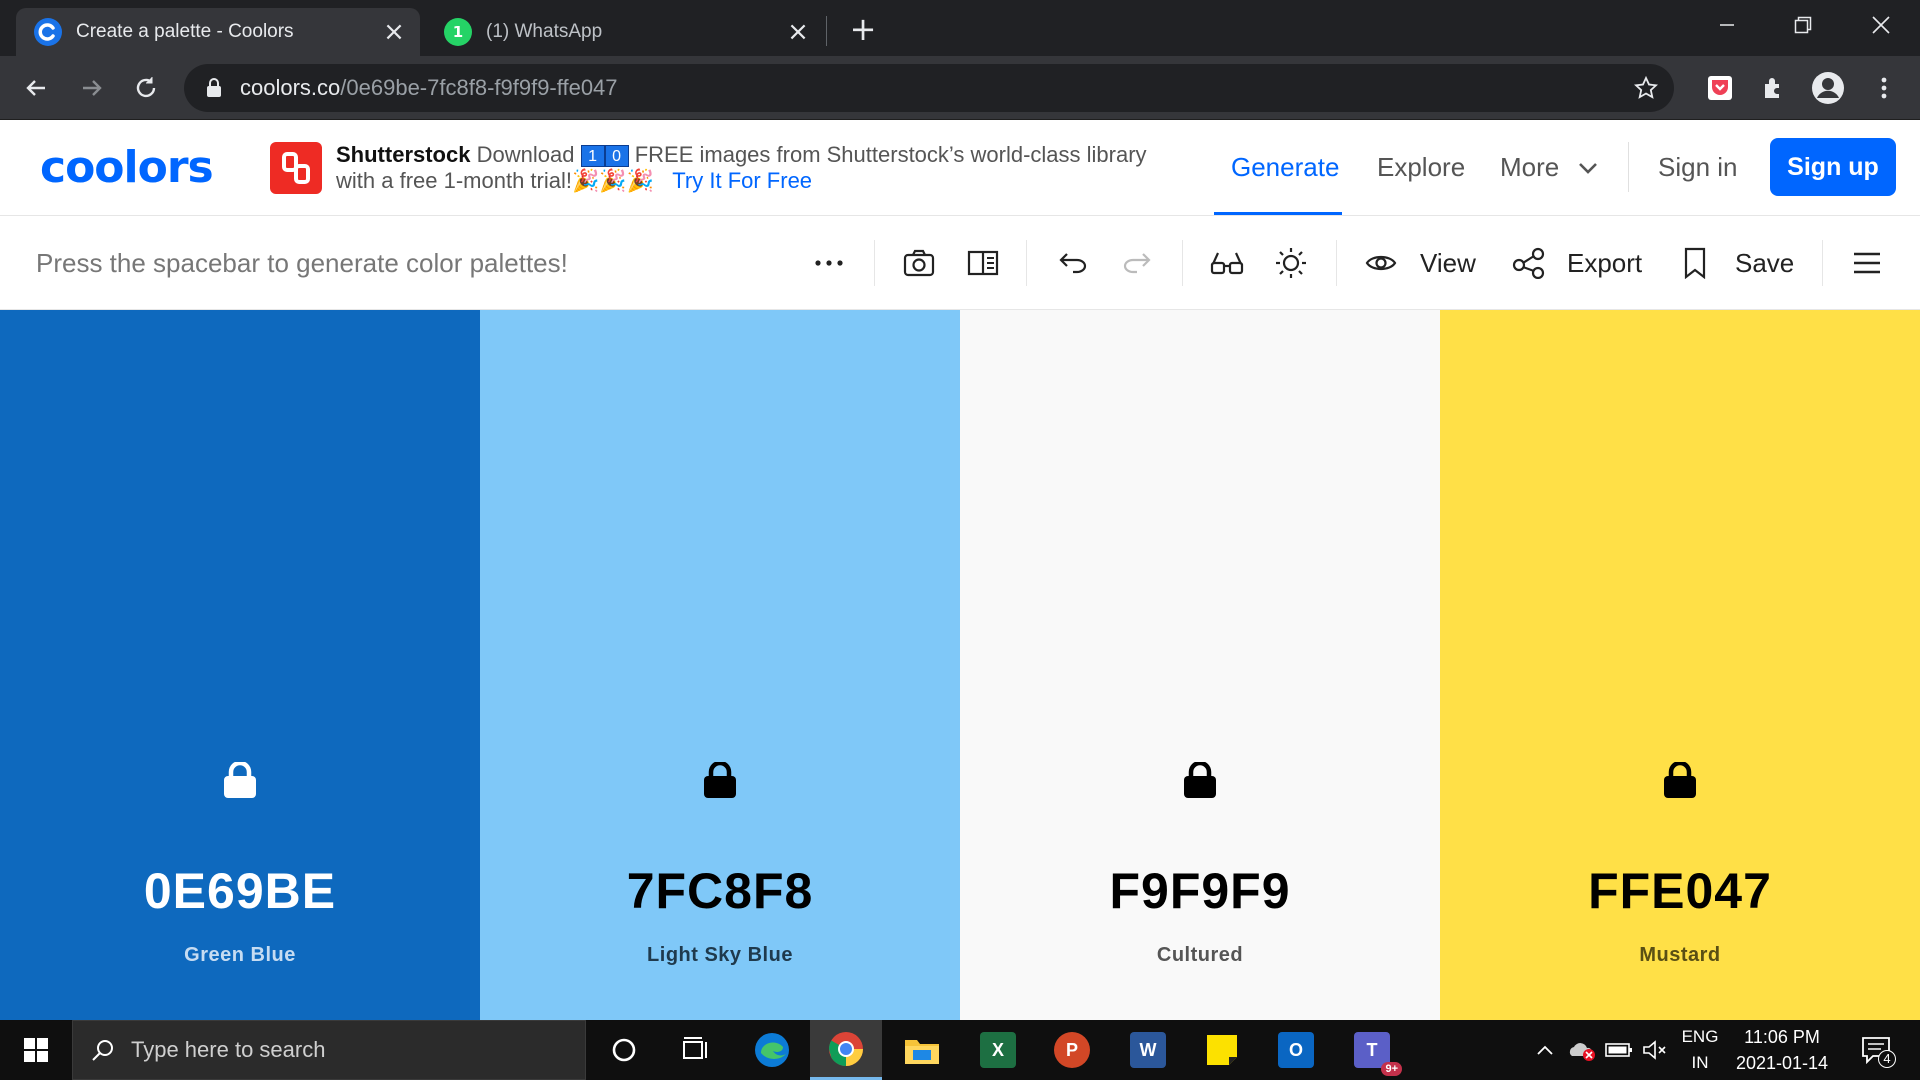 Image resolution: width=1920 pixels, height=1080 pixels. Describe the element at coordinates (1782, 1063) in the screenshot. I see `clock-date: 2021-01-14` at that location.